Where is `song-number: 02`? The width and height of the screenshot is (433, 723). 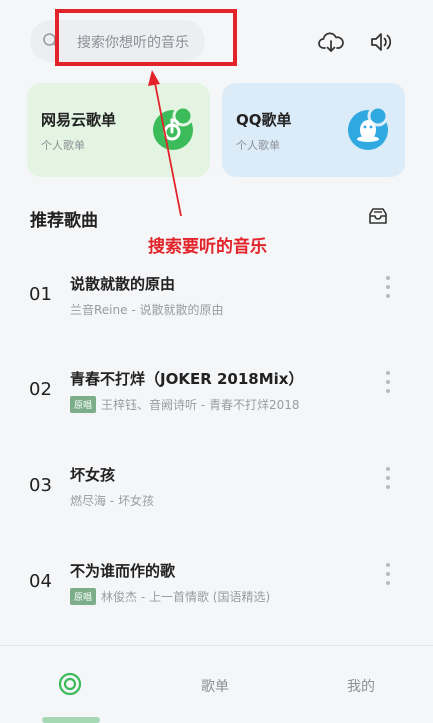
song-number: 02 is located at coordinates (40, 389).